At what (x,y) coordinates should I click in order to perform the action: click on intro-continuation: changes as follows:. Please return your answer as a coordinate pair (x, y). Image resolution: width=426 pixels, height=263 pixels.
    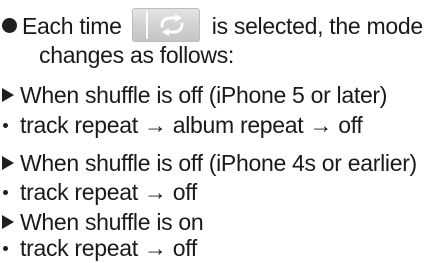
    Looking at the image, I should click on (137, 55).